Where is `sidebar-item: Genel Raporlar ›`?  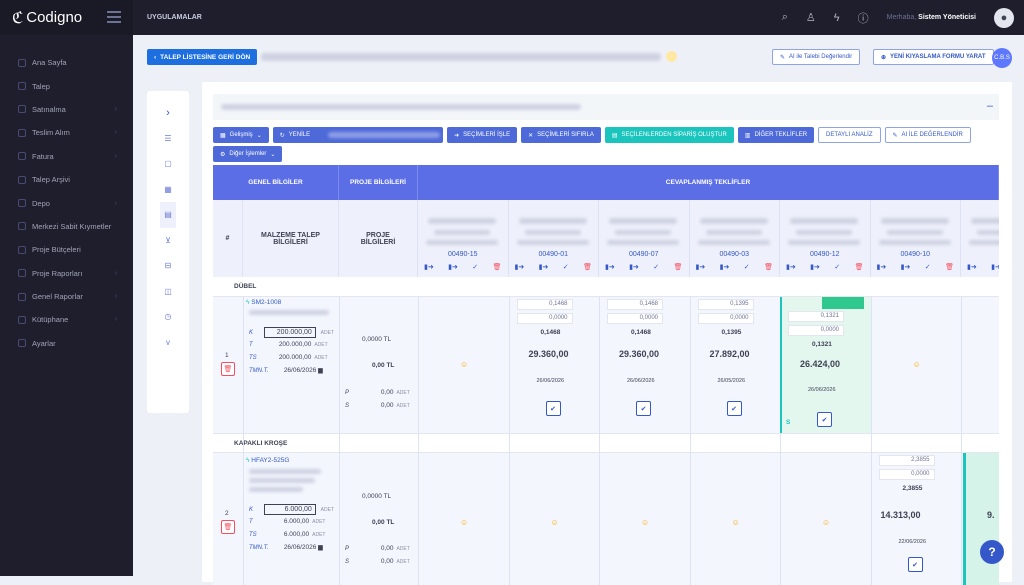
sidebar-item: Genel Raporlar › is located at coordinates (66, 296).